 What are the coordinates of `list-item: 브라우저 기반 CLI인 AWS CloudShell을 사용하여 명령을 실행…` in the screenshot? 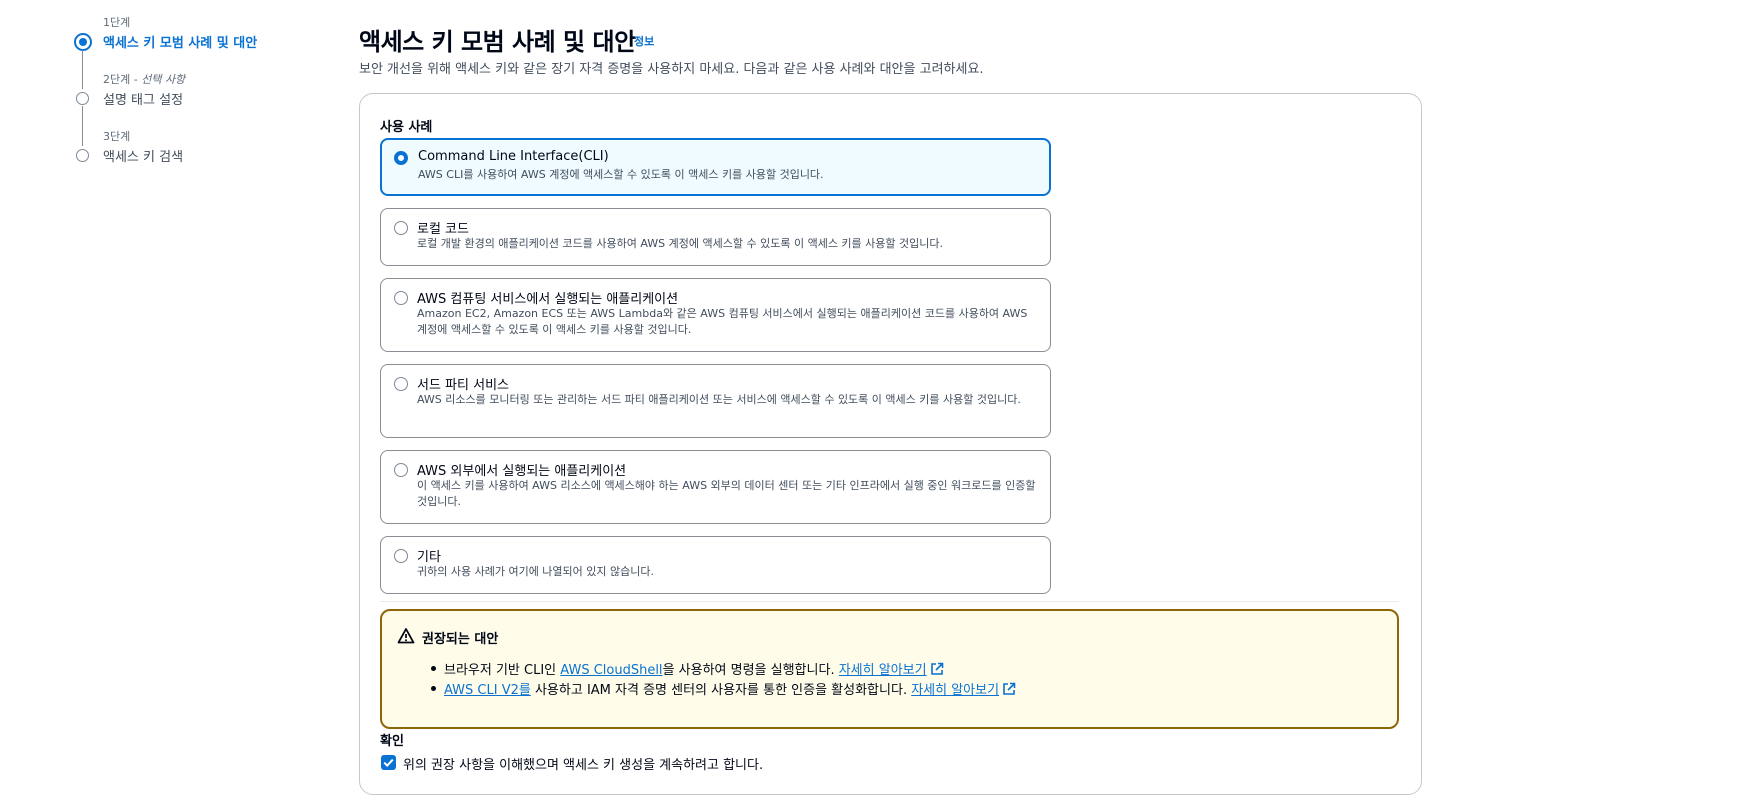 It's located at (723, 669).